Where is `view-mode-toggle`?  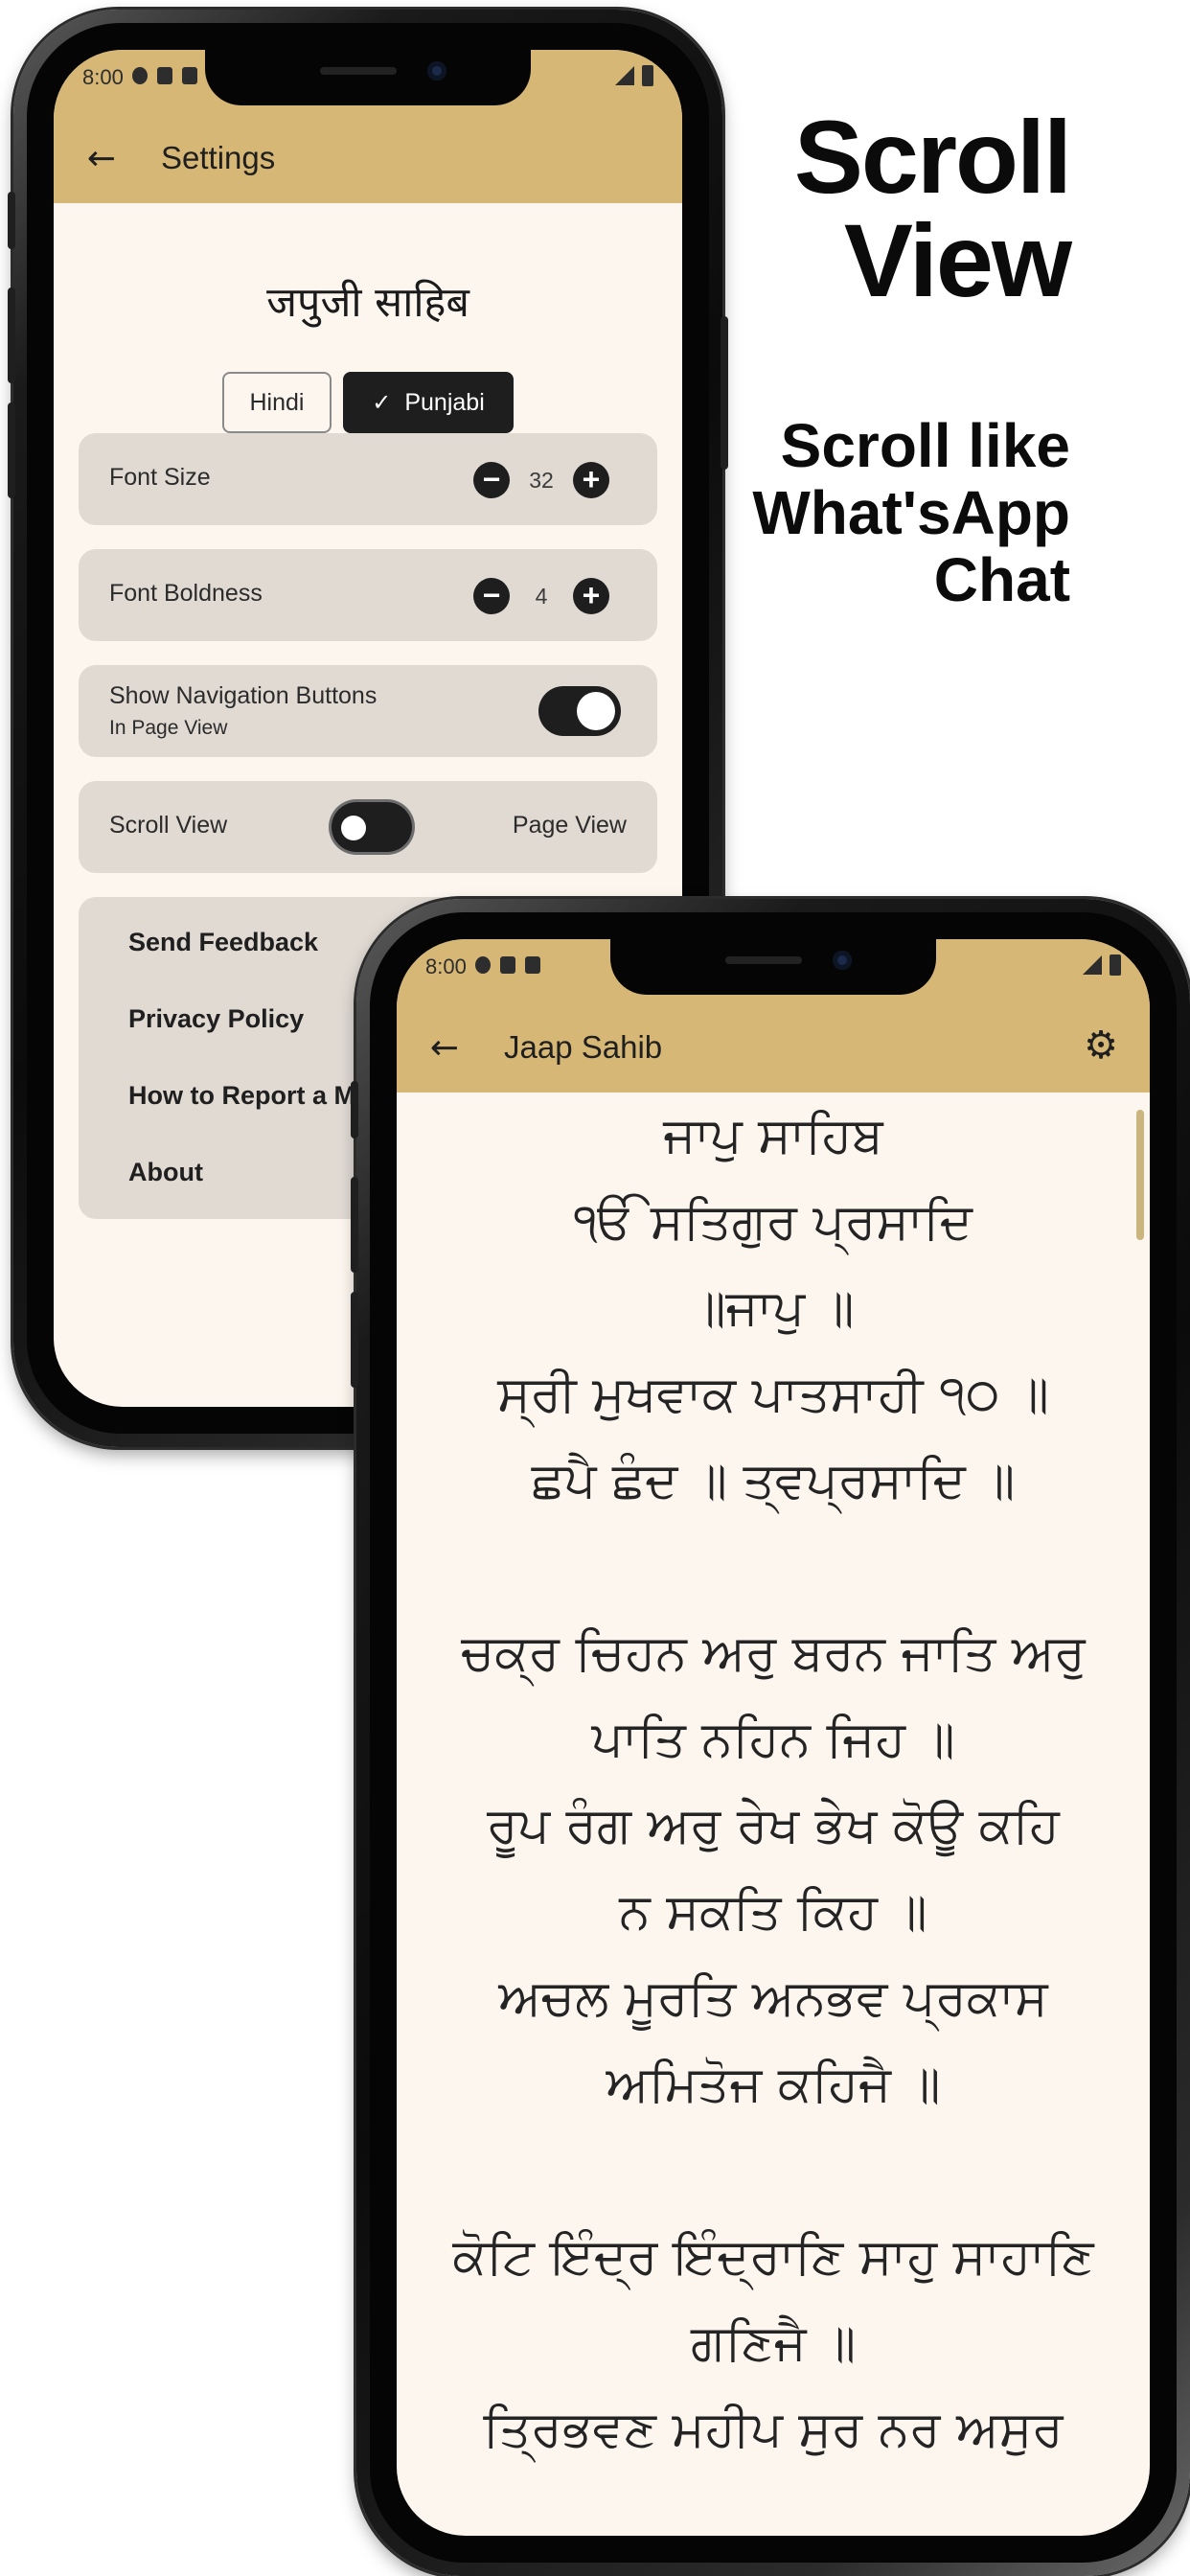
view-mode-toggle is located at coordinates (372, 827).